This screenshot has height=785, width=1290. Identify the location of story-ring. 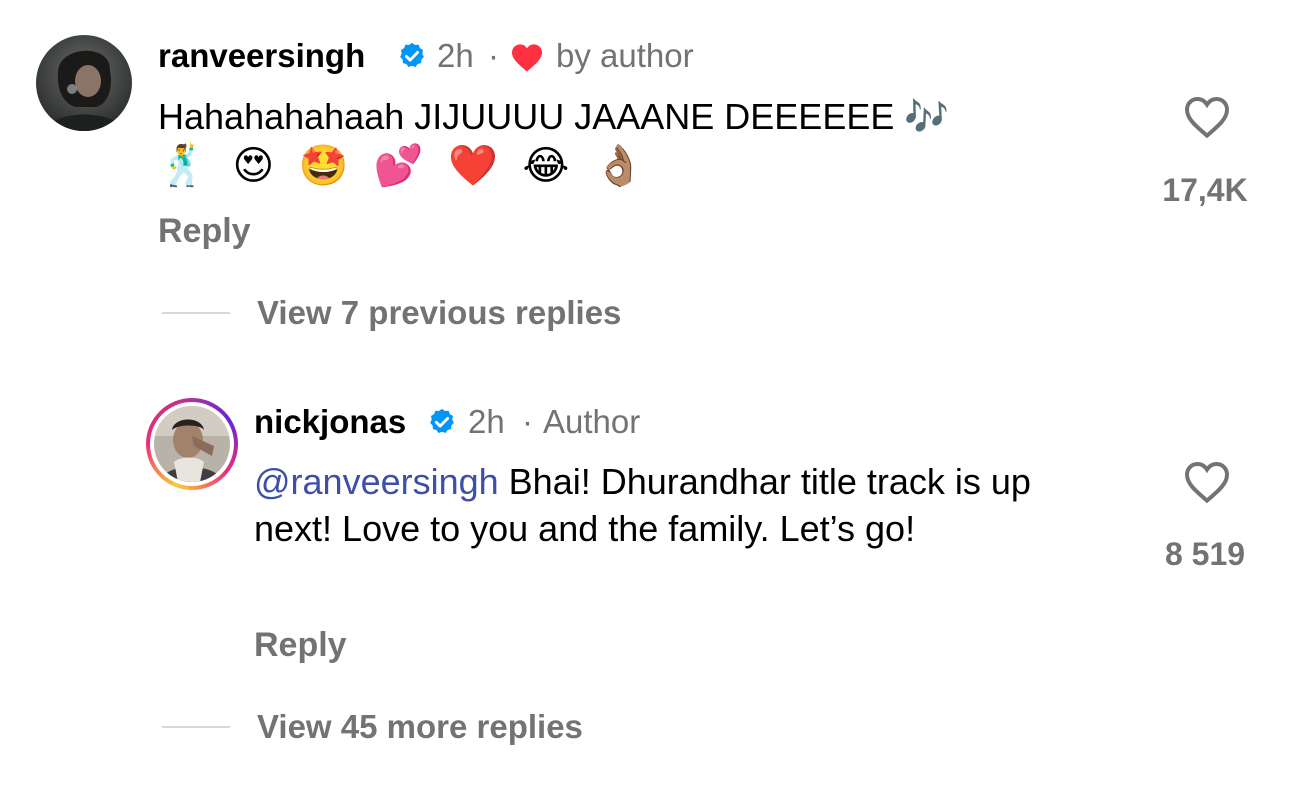
(192, 444).